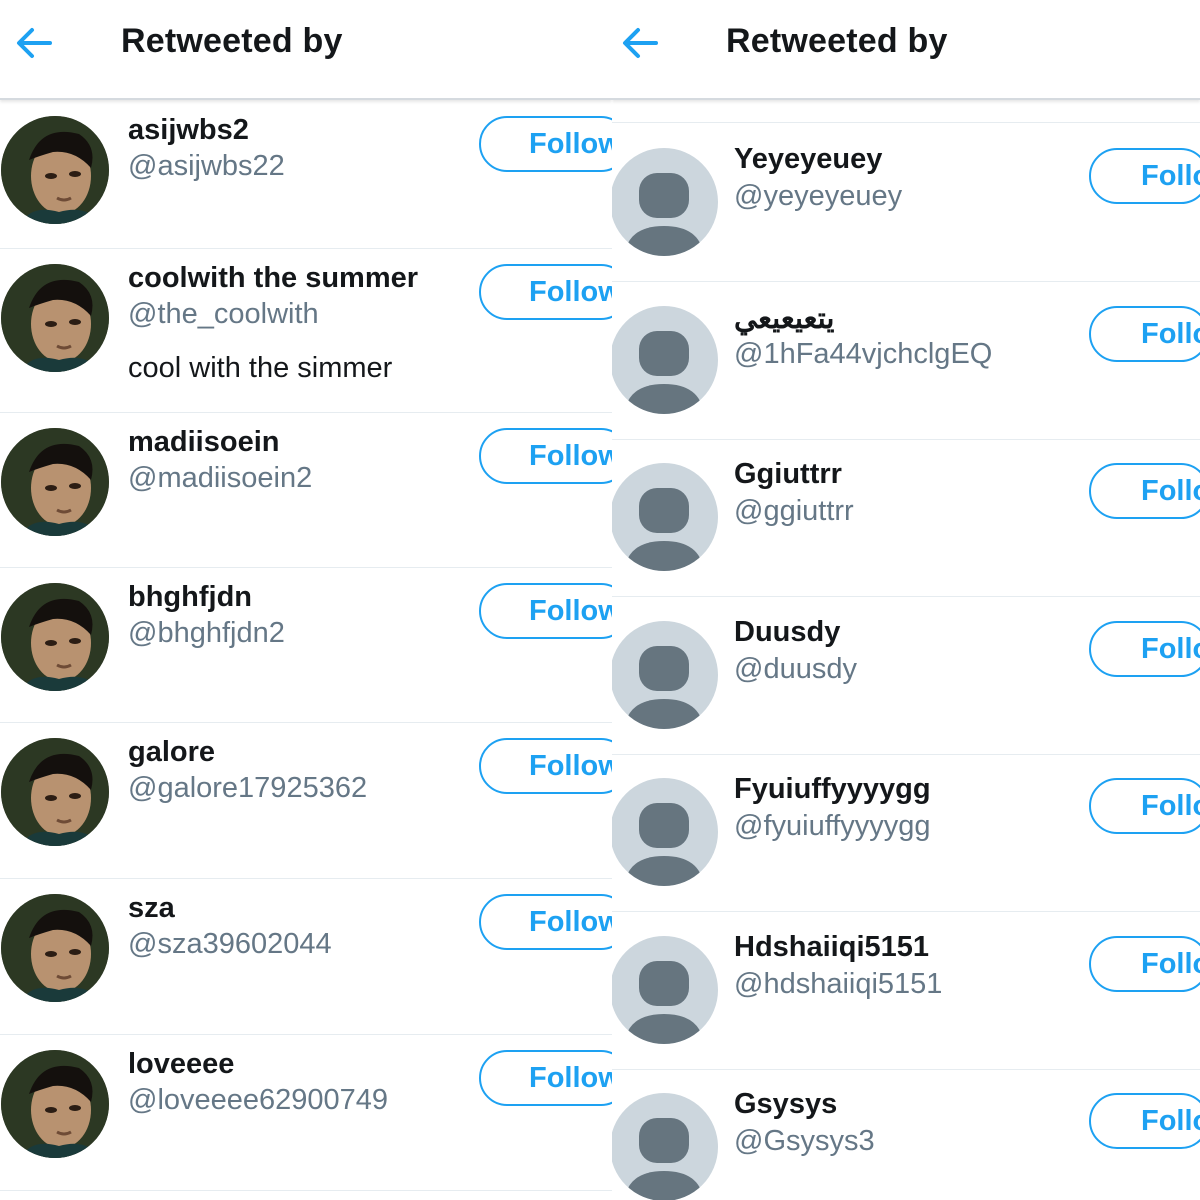 The height and width of the screenshot is (1200, 1200). What do you see at coordinates (220, 478) in the screenshot?
I see `user-handle: @madiisoein2` at bounding box center [220, 478].